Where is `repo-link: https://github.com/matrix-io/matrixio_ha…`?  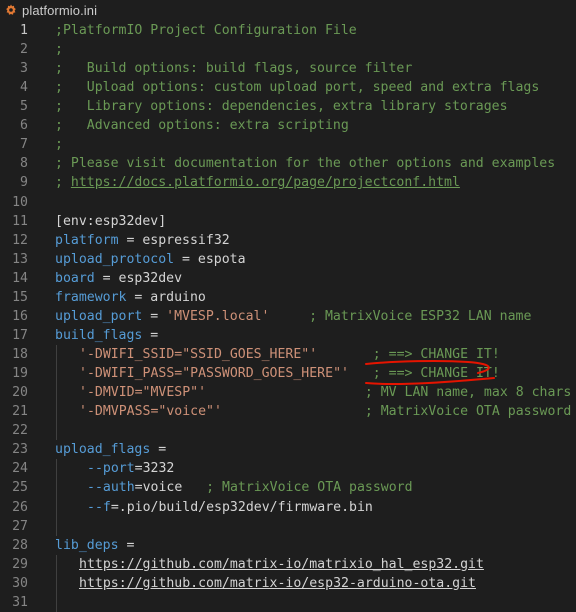 repo-link: https://github.com/matrix-io/matrixio_ha… is located at coordinates (281, 564).